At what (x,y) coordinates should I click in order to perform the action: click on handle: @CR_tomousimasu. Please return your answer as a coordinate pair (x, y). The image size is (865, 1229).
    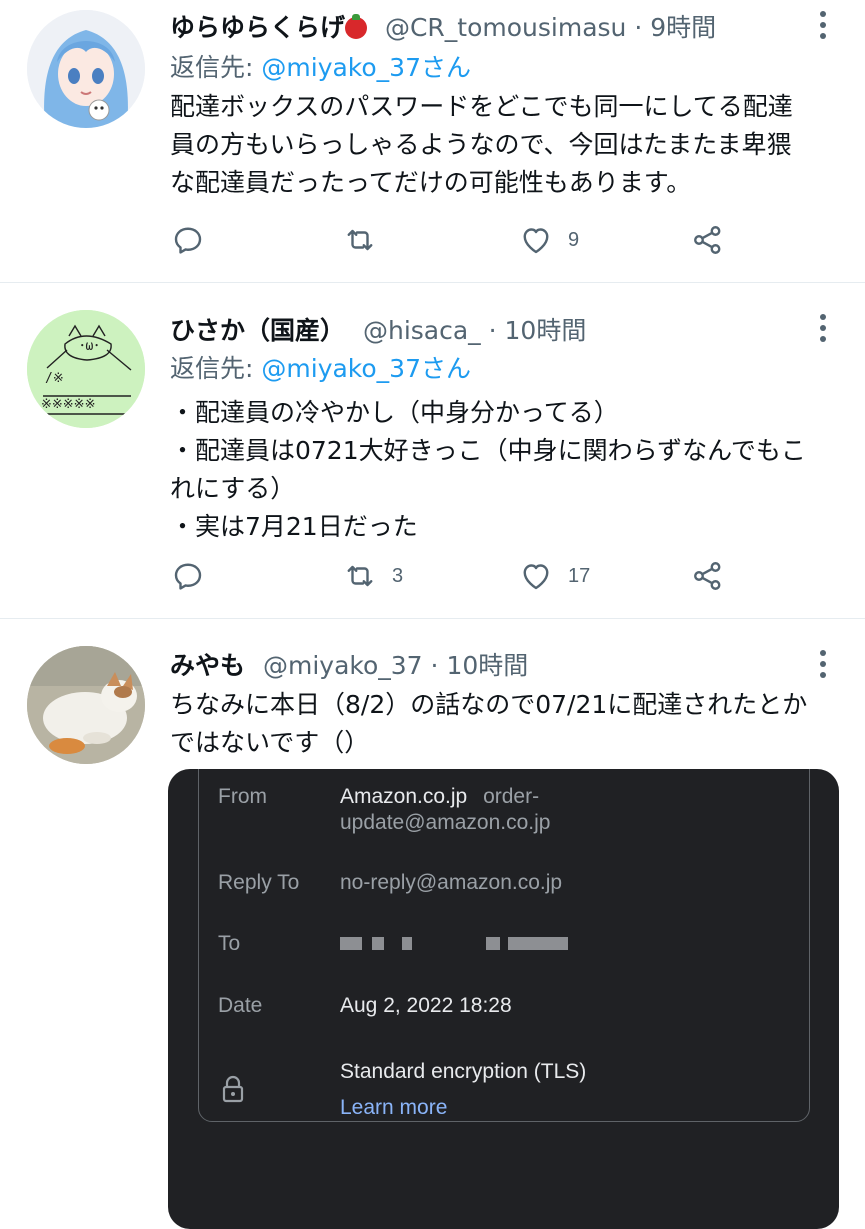
    Looking at the image, I should click on (505, 27).